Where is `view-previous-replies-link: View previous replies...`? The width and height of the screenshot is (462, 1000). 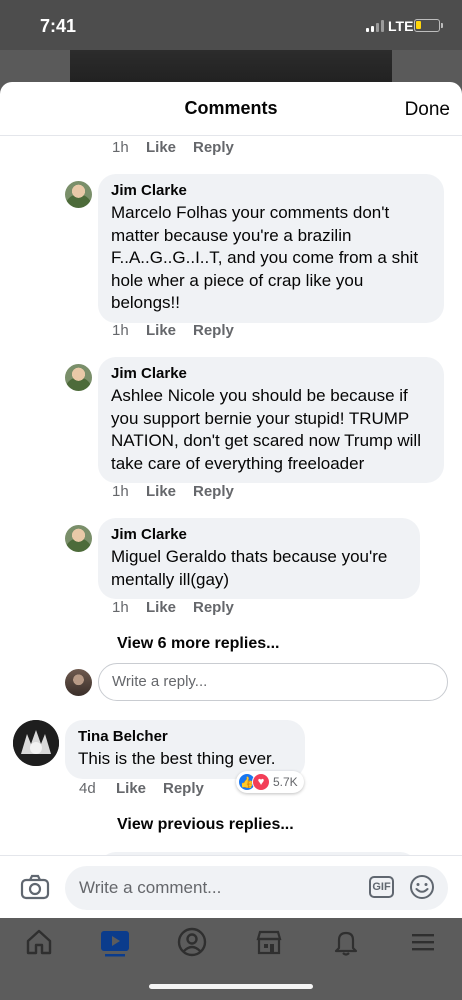
view-previous-replies-link: View previous replies... is located at coordinates (205, 825).